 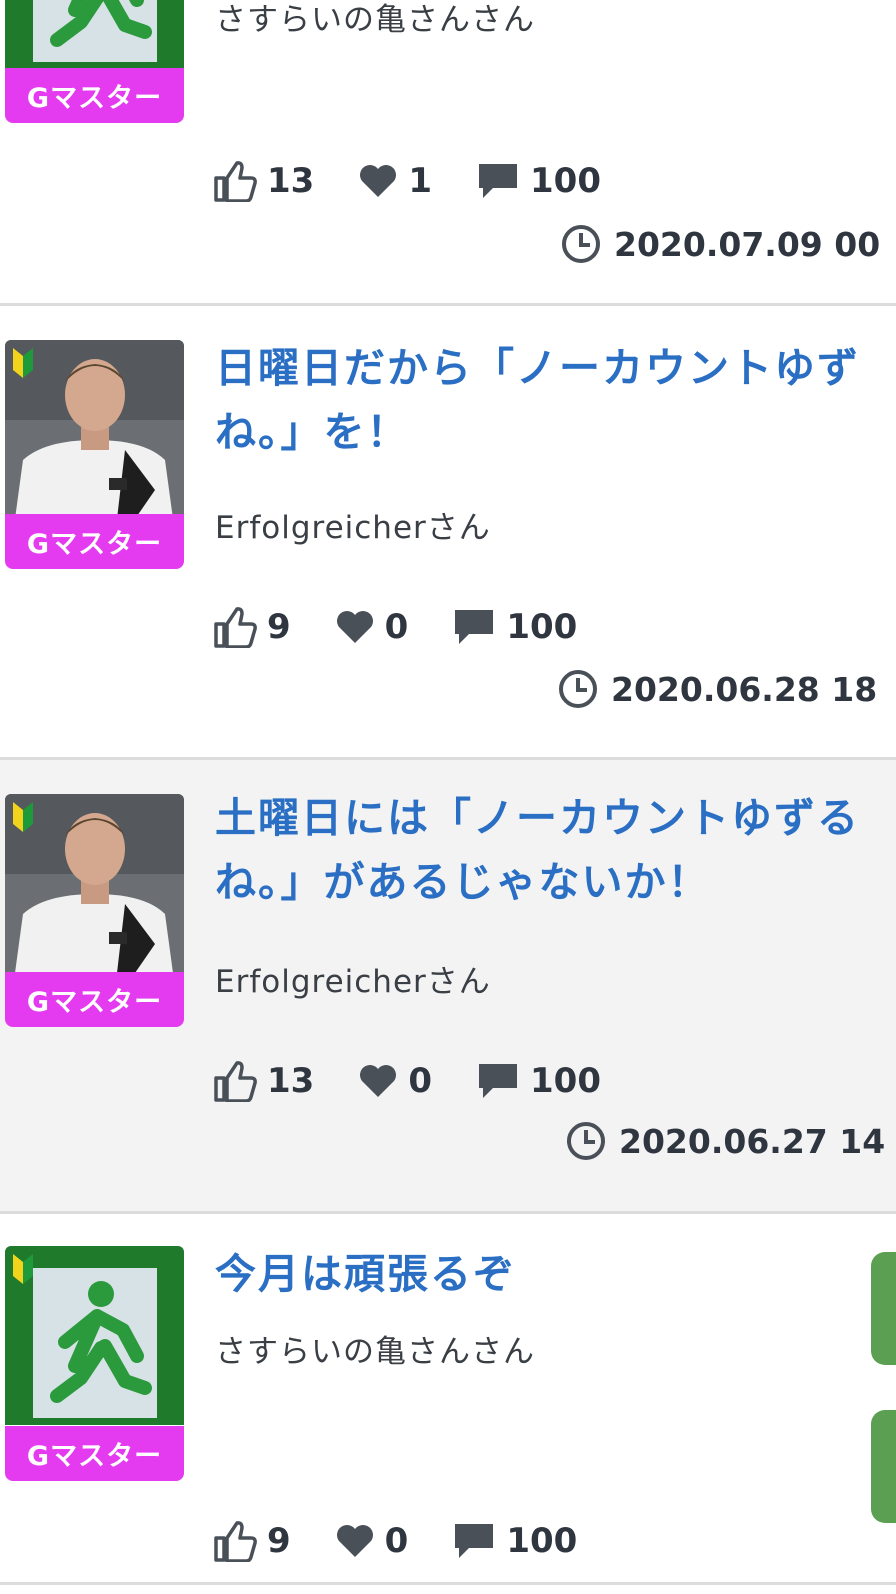 I want to click on thread-title: 土曜日には「ノーカウントゆずる ね。」があるじゃないか！, so click(x=555, y=850).